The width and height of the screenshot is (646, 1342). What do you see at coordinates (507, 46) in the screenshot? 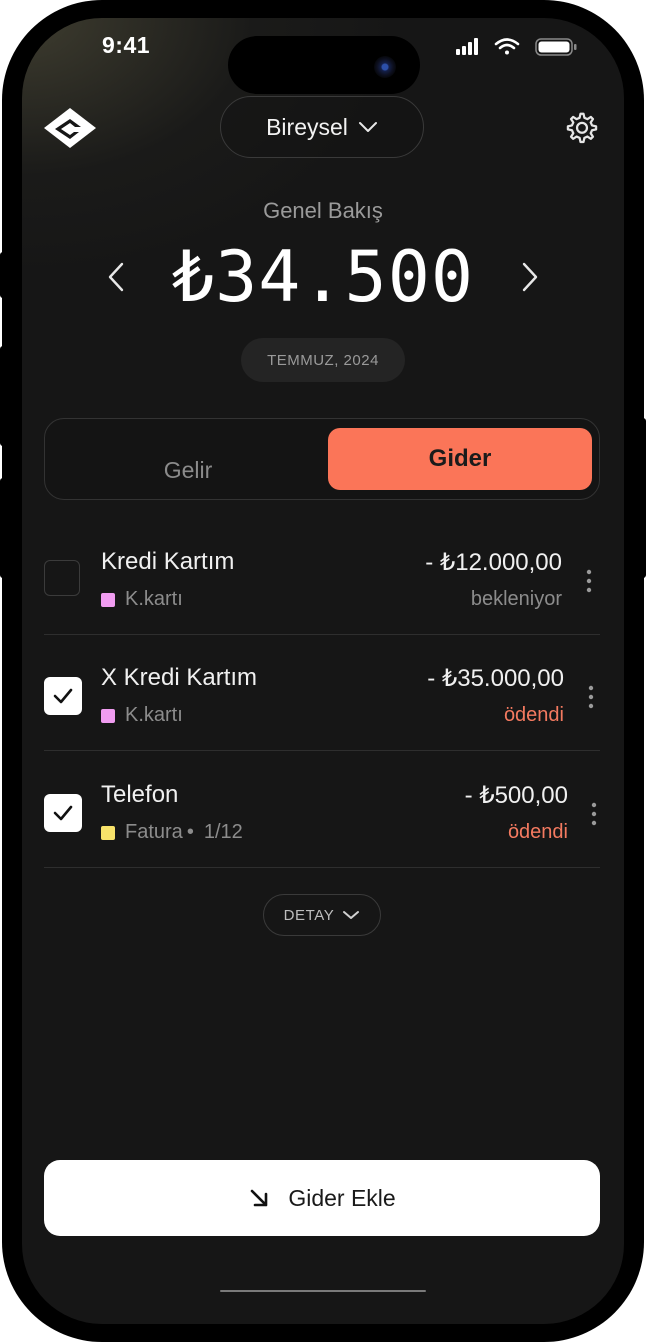
I see `wifi-icon` at bounding box center [507, 46].